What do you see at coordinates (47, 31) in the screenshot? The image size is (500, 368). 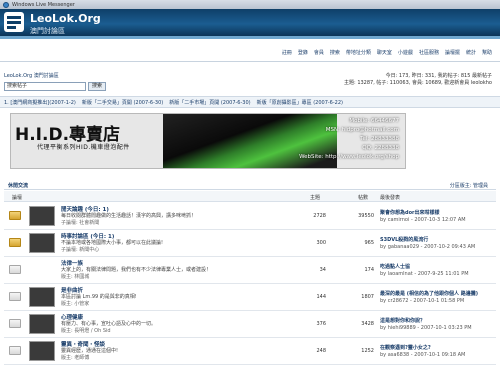 I see `site-subtitle: 澳門討論區` at bounding box center [47, 31].